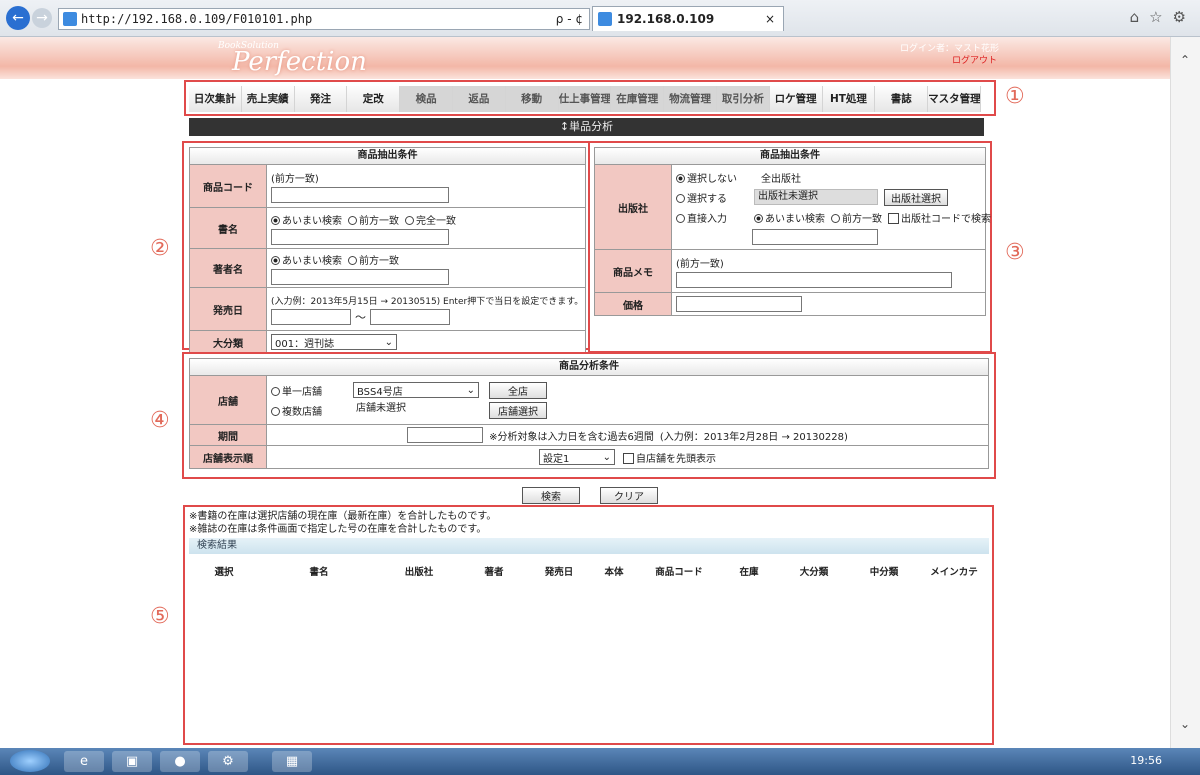  What do you see at coordinates (430, 219) in the screenshot?
I see `title-radio-exact: 完全一致` at bounding box center [430, 219].